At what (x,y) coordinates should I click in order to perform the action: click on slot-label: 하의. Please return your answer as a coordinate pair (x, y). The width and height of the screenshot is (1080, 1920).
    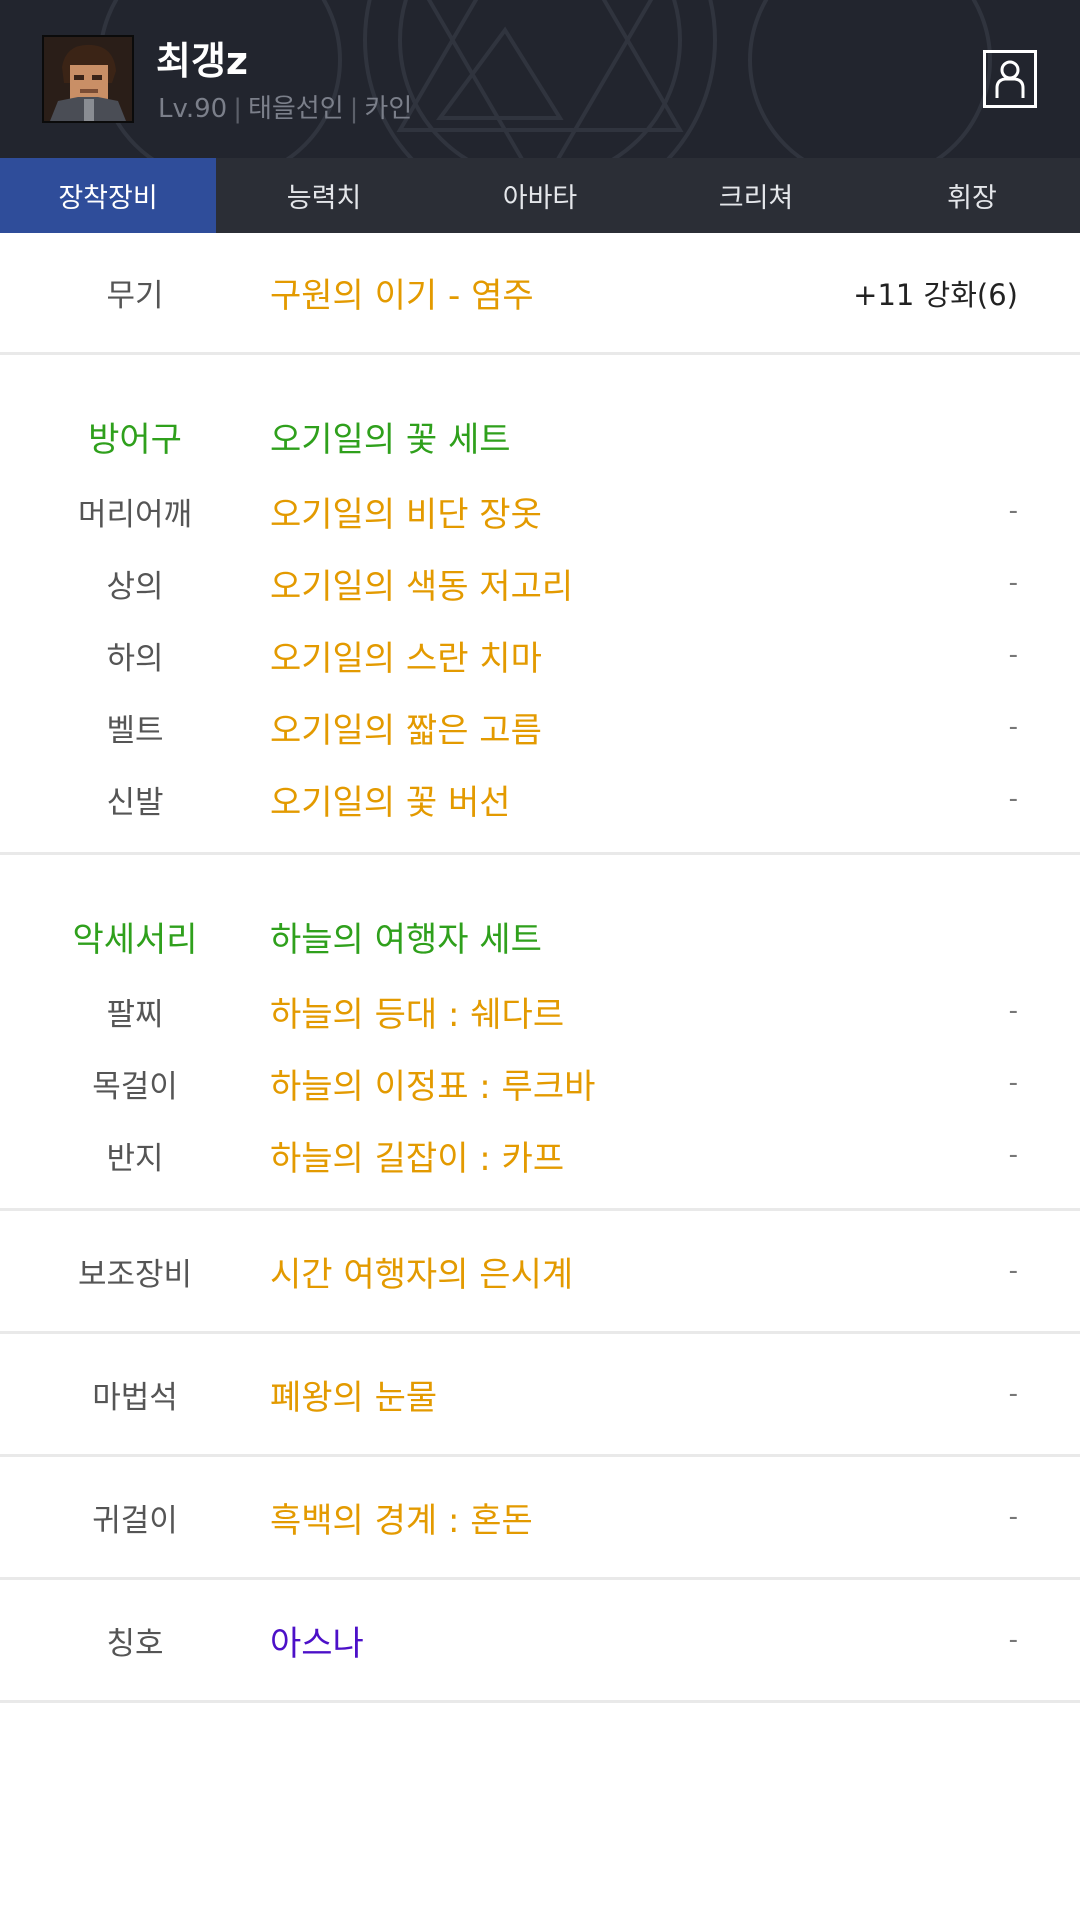
    Looking at the image, I should click on (135, 658).